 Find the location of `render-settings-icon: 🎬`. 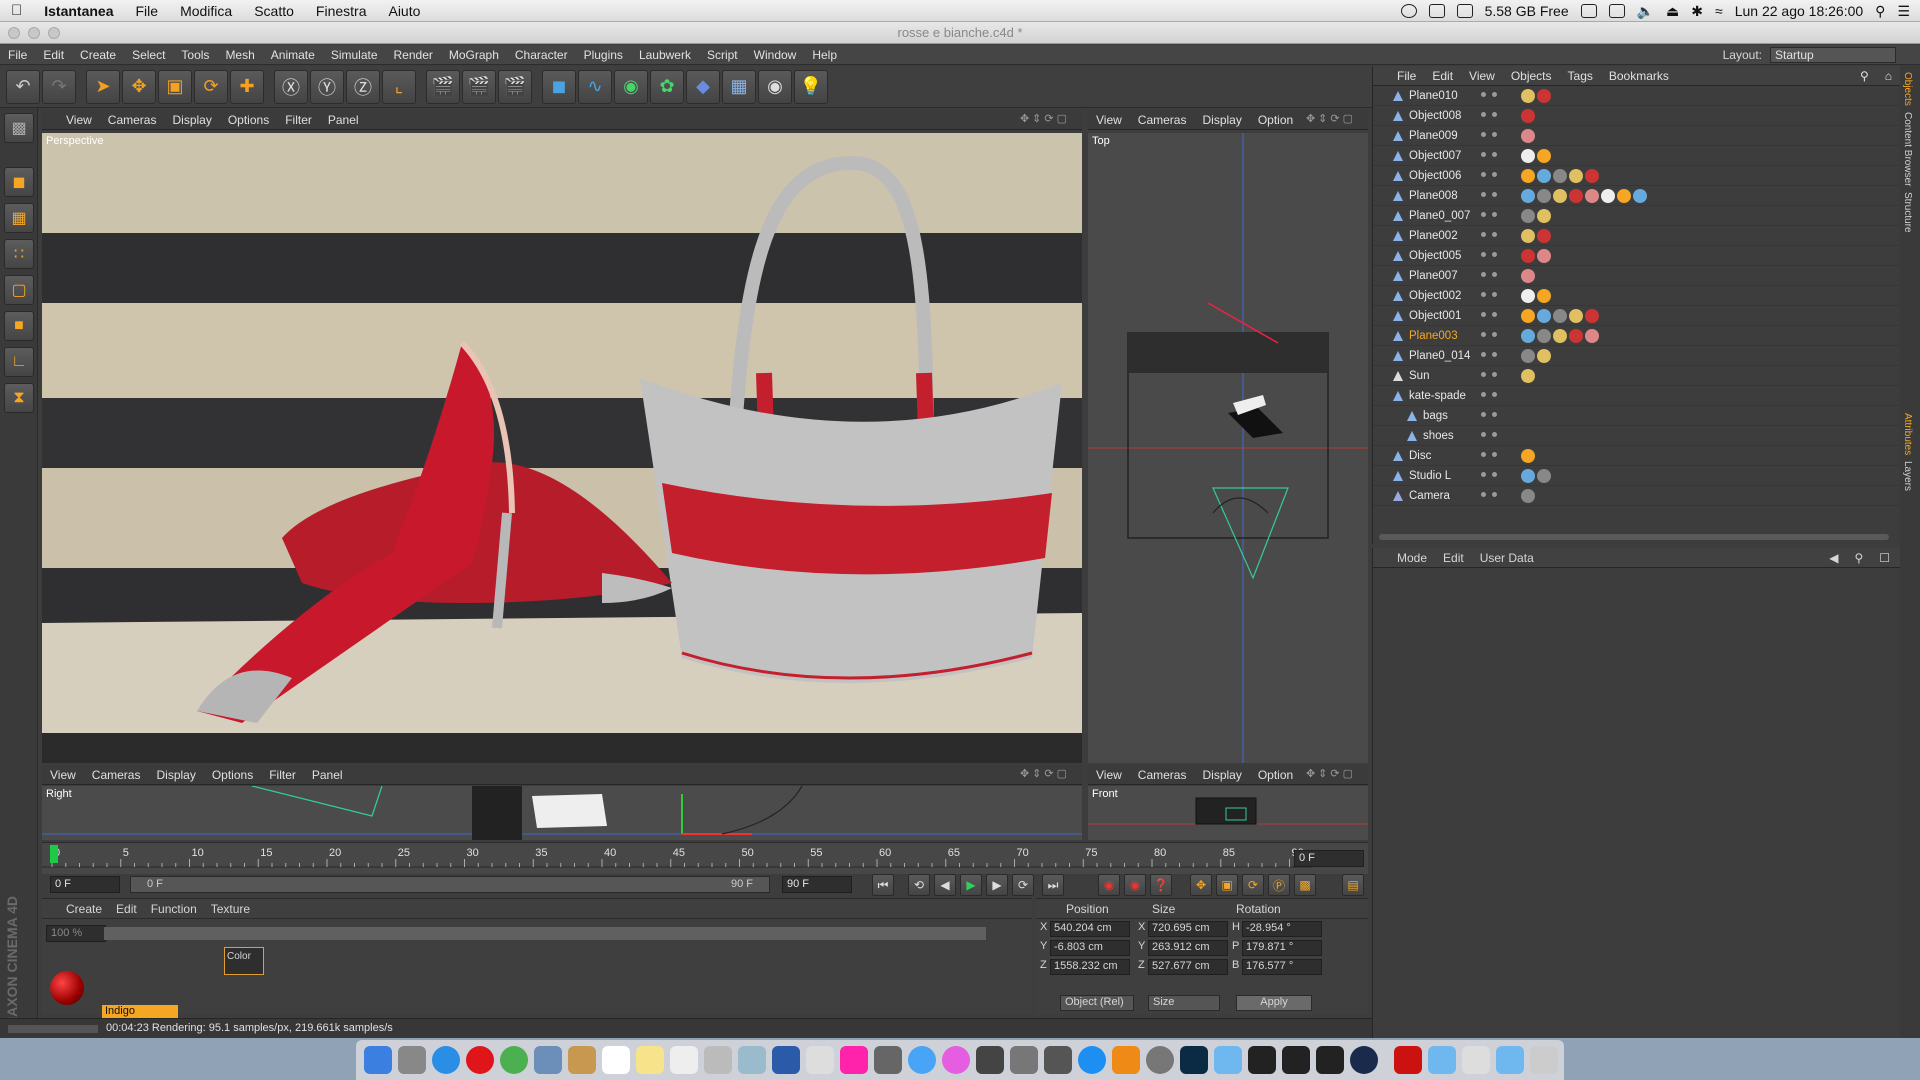

render-settings-icon: 🎬 is located at coordinates (515, 86).